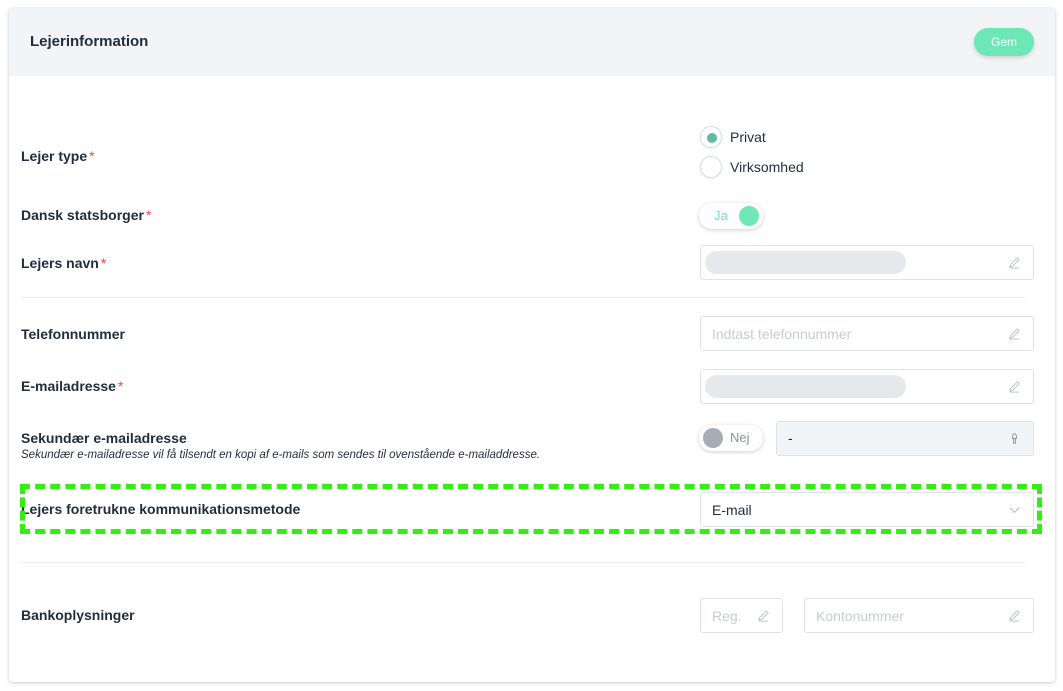  Describe the element at coordinates (531, 509) in the screenshot. I see `highlight-box` at that location.